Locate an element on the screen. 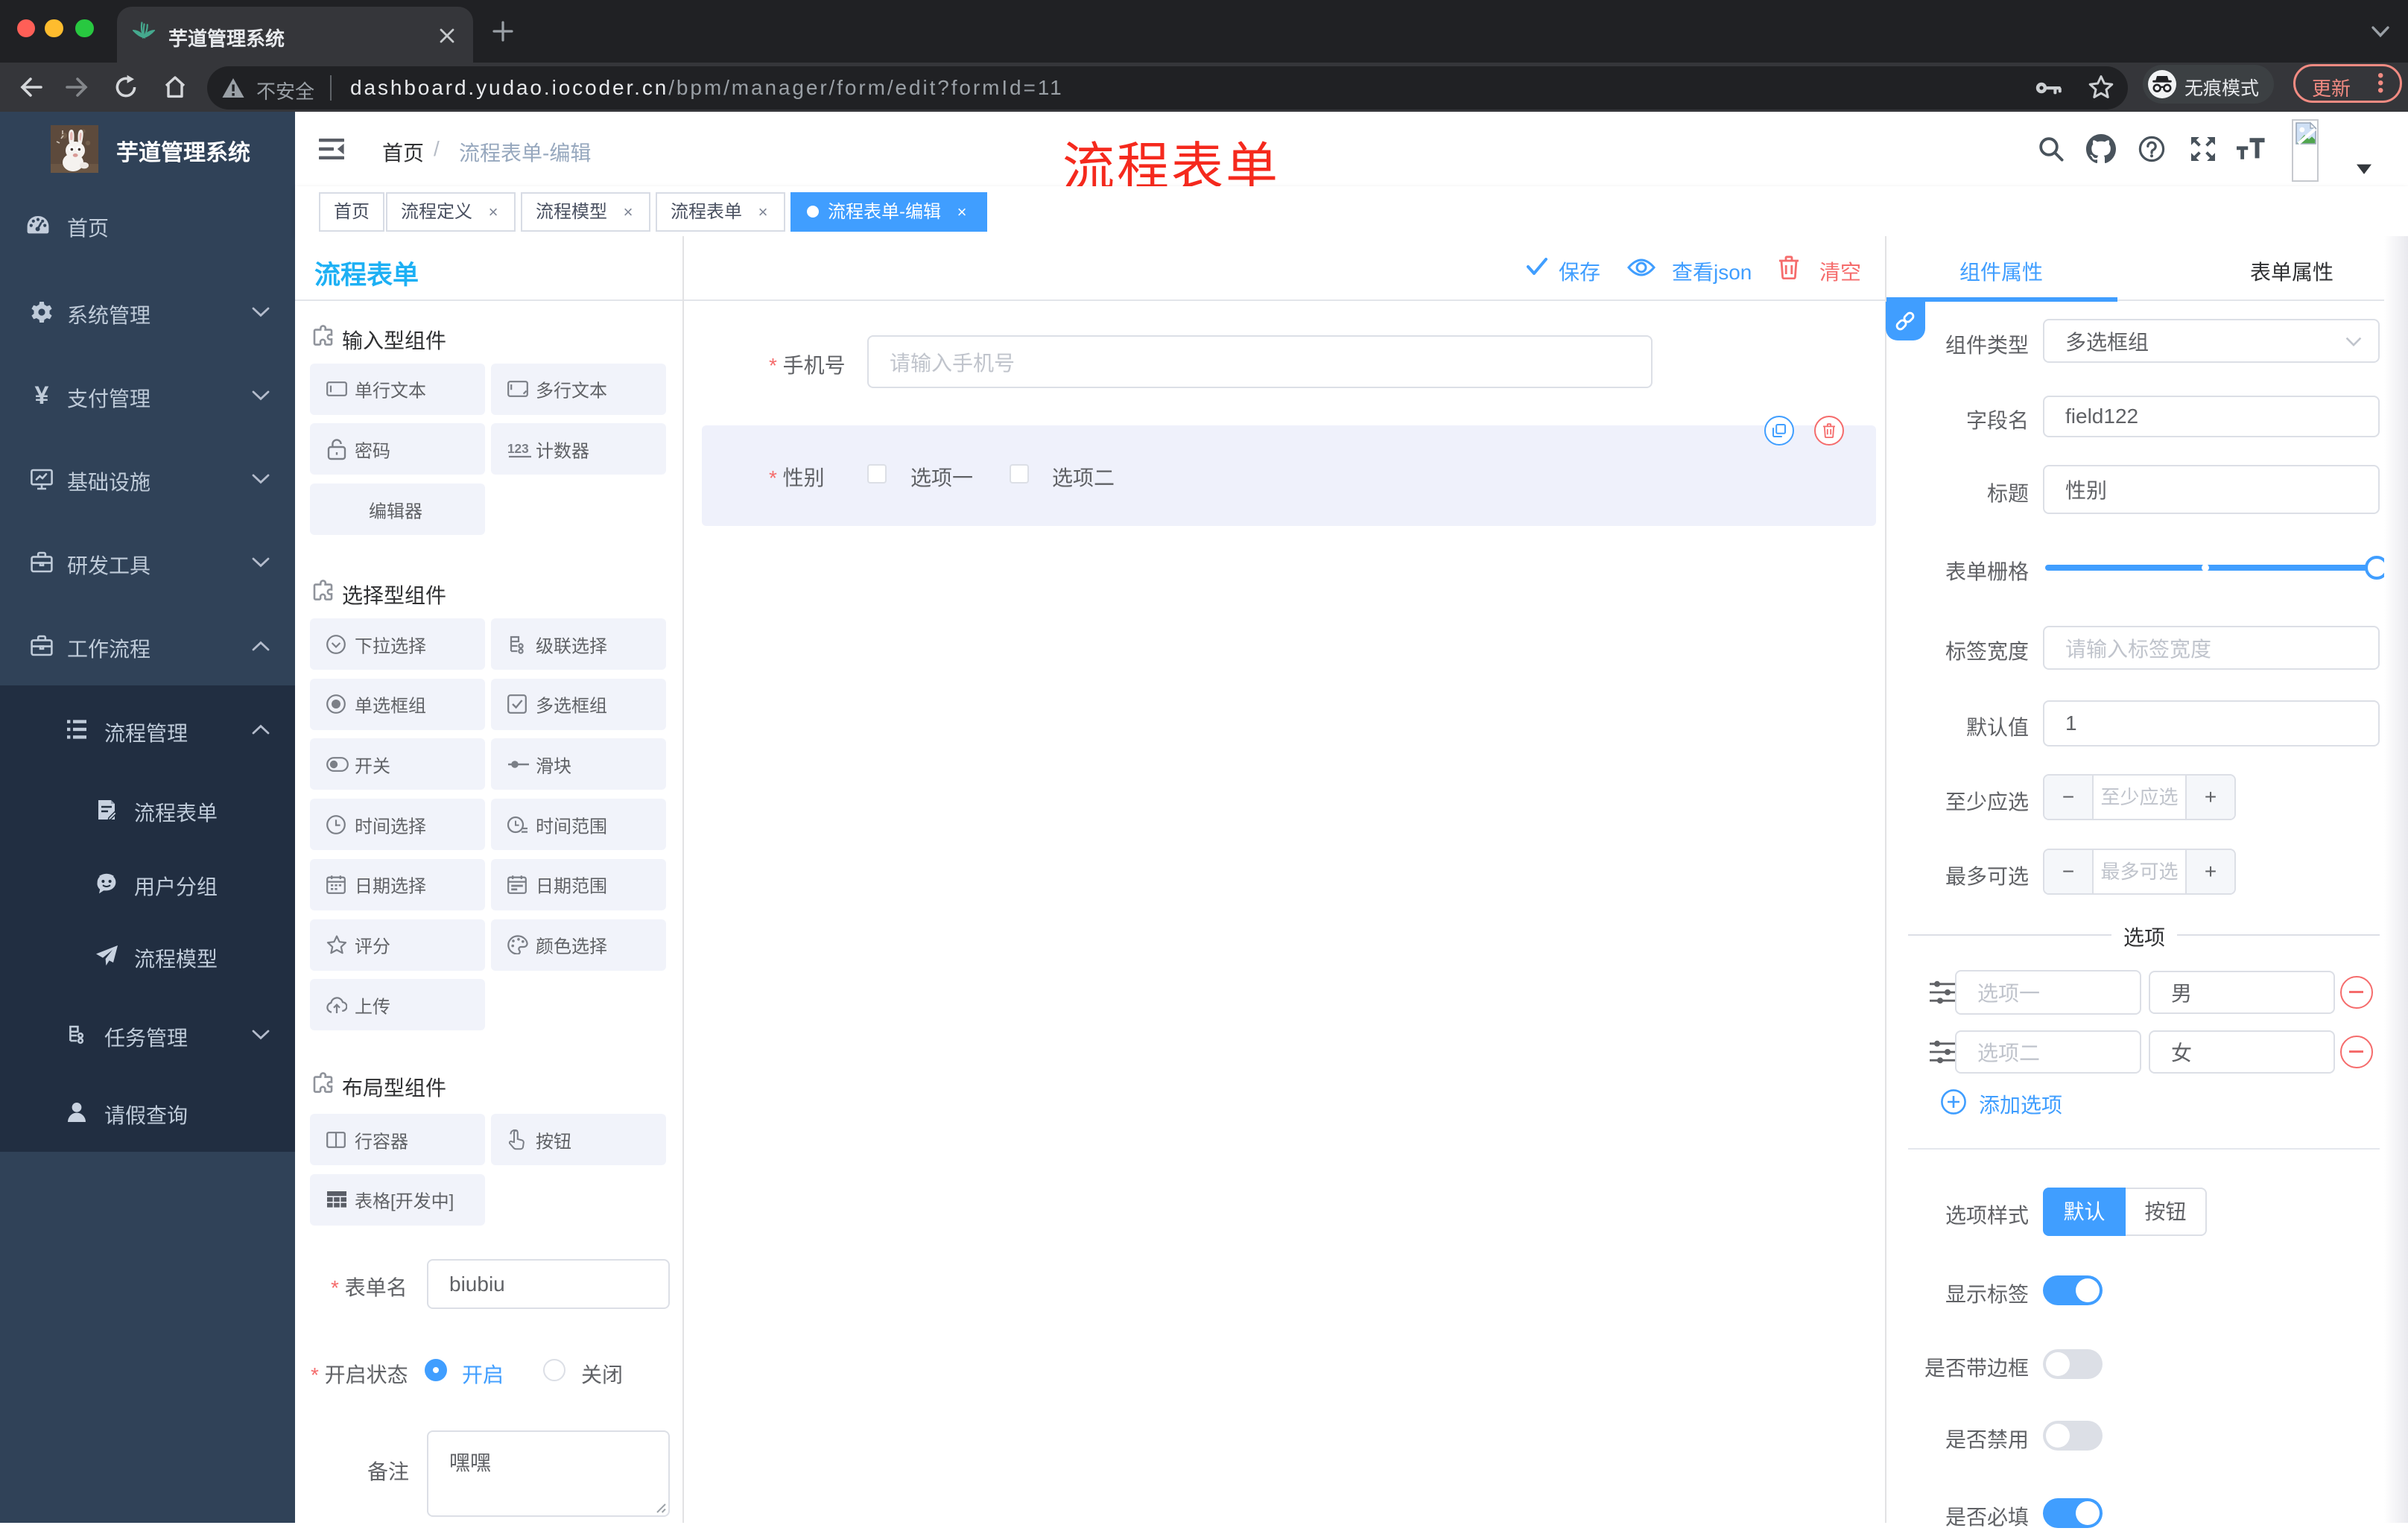  svg-text: 123 is located at coordinates (518, 448).